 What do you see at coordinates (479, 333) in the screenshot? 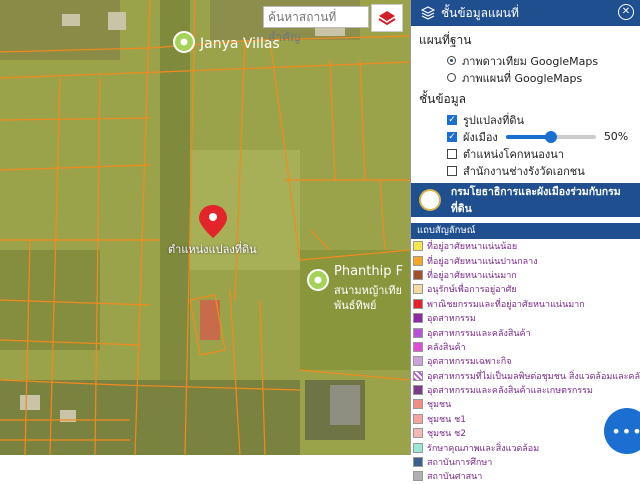
I see `legend-label: อุตสาหกรรมและคลังสินค้า` at bounding box center [479, 333].